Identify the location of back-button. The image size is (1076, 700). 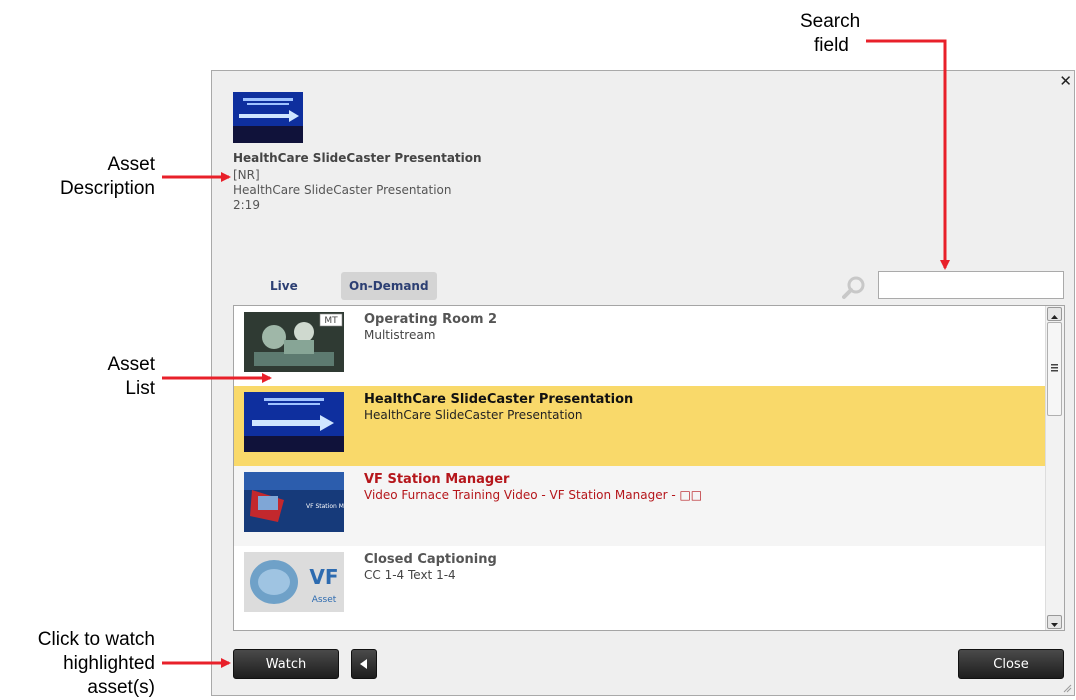
(364, 664).